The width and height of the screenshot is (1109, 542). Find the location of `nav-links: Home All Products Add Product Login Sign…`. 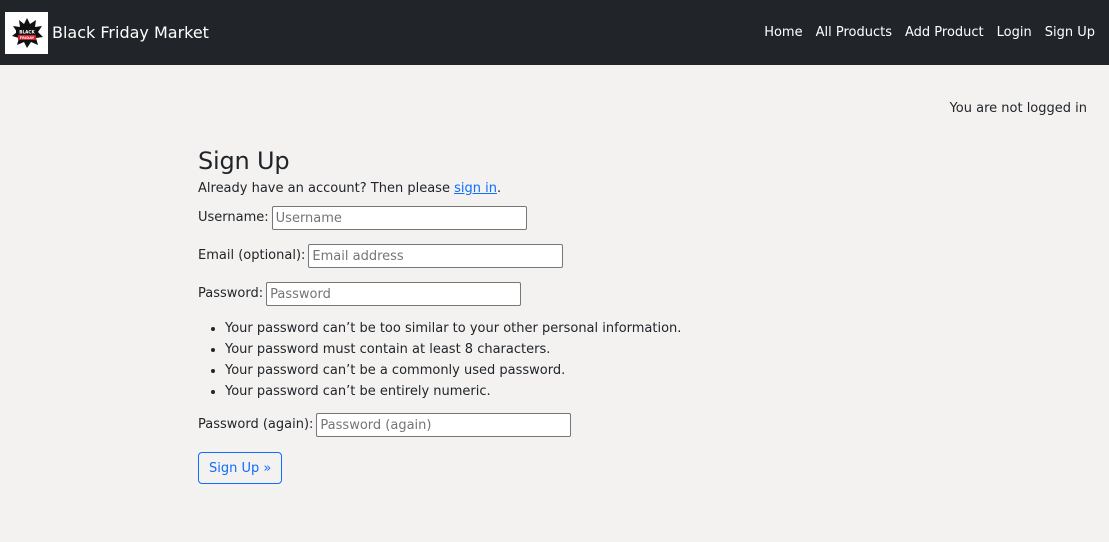

nav-links: Home All Products Add Product Login Sign… is located at coordinates (929, 33).